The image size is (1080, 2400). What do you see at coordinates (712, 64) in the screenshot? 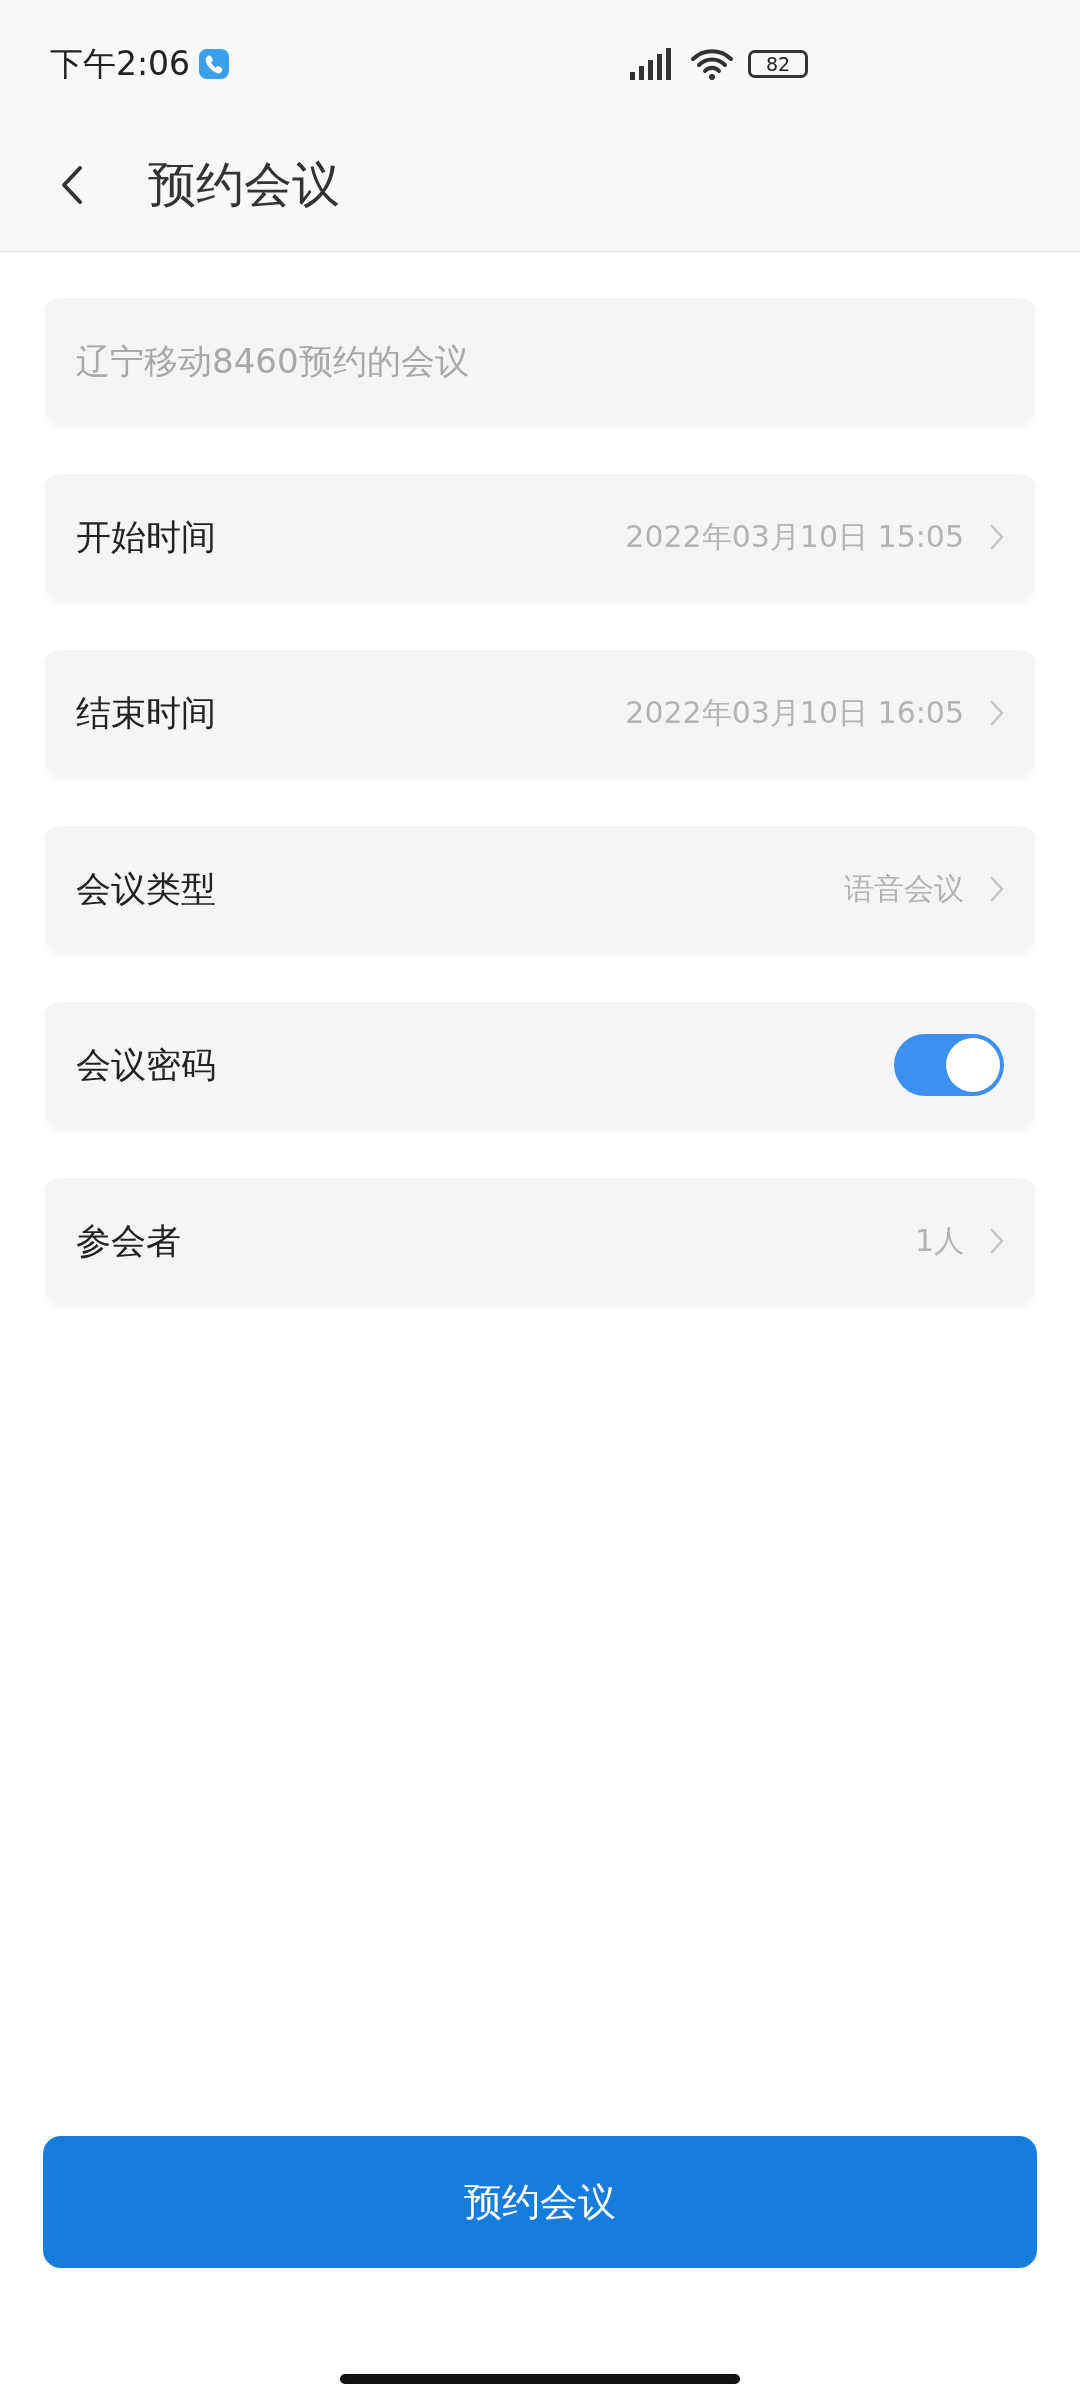
I see `wifi-icon` at bounding box center [712, 64].